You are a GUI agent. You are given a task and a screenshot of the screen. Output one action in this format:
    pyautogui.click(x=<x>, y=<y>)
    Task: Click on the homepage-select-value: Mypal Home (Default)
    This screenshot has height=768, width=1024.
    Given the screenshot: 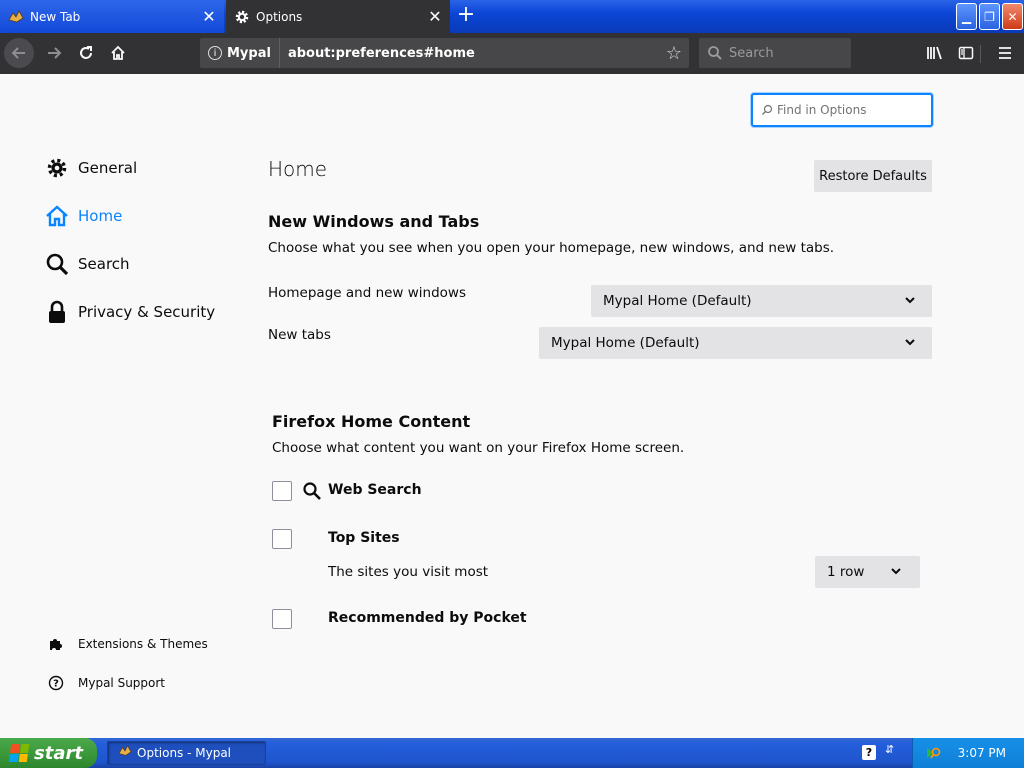 What is the action you would take?
    pyautogui.click(x=677, y=301)
    